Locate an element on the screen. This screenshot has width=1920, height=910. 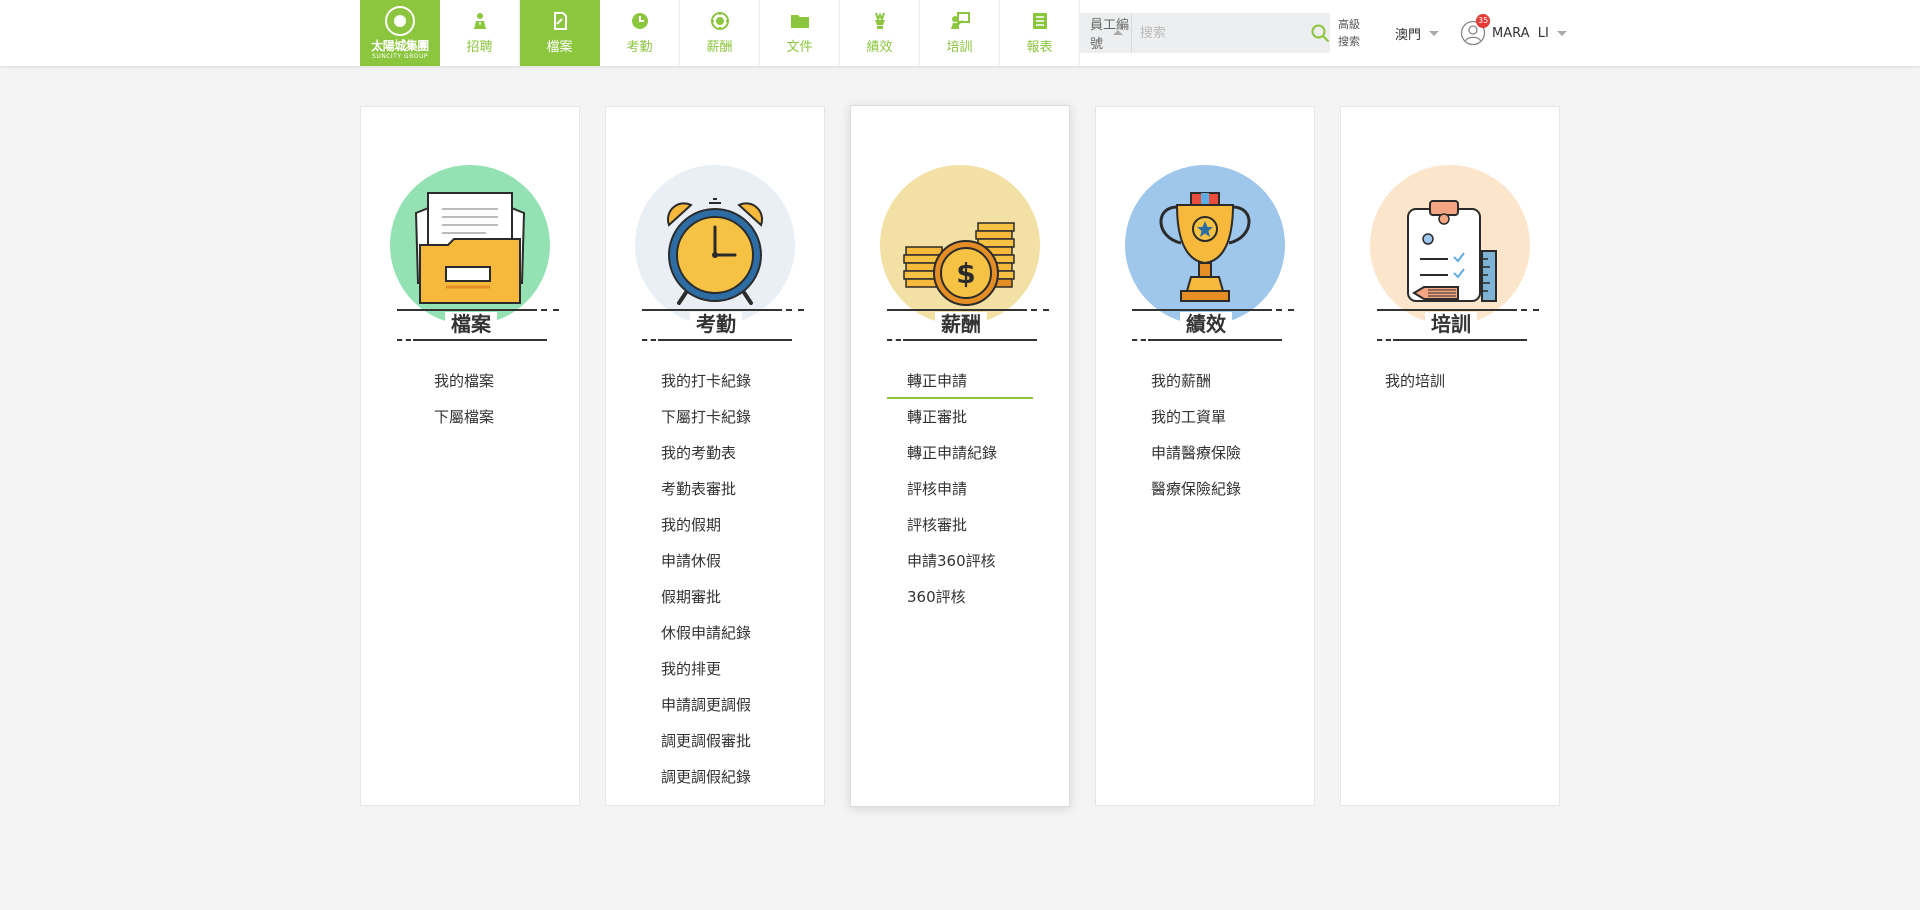
logo-name-en: SUNCITY GROUP is located at coordinates (400, 56).